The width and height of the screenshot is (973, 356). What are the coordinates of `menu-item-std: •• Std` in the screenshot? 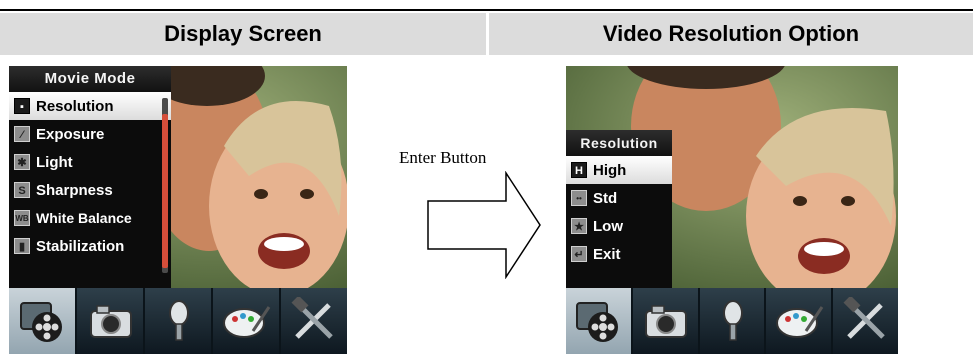 It's located at (619, 198).